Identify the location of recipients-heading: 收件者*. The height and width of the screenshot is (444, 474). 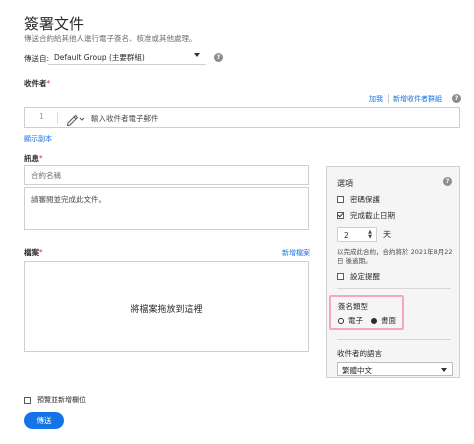
(37, 83).